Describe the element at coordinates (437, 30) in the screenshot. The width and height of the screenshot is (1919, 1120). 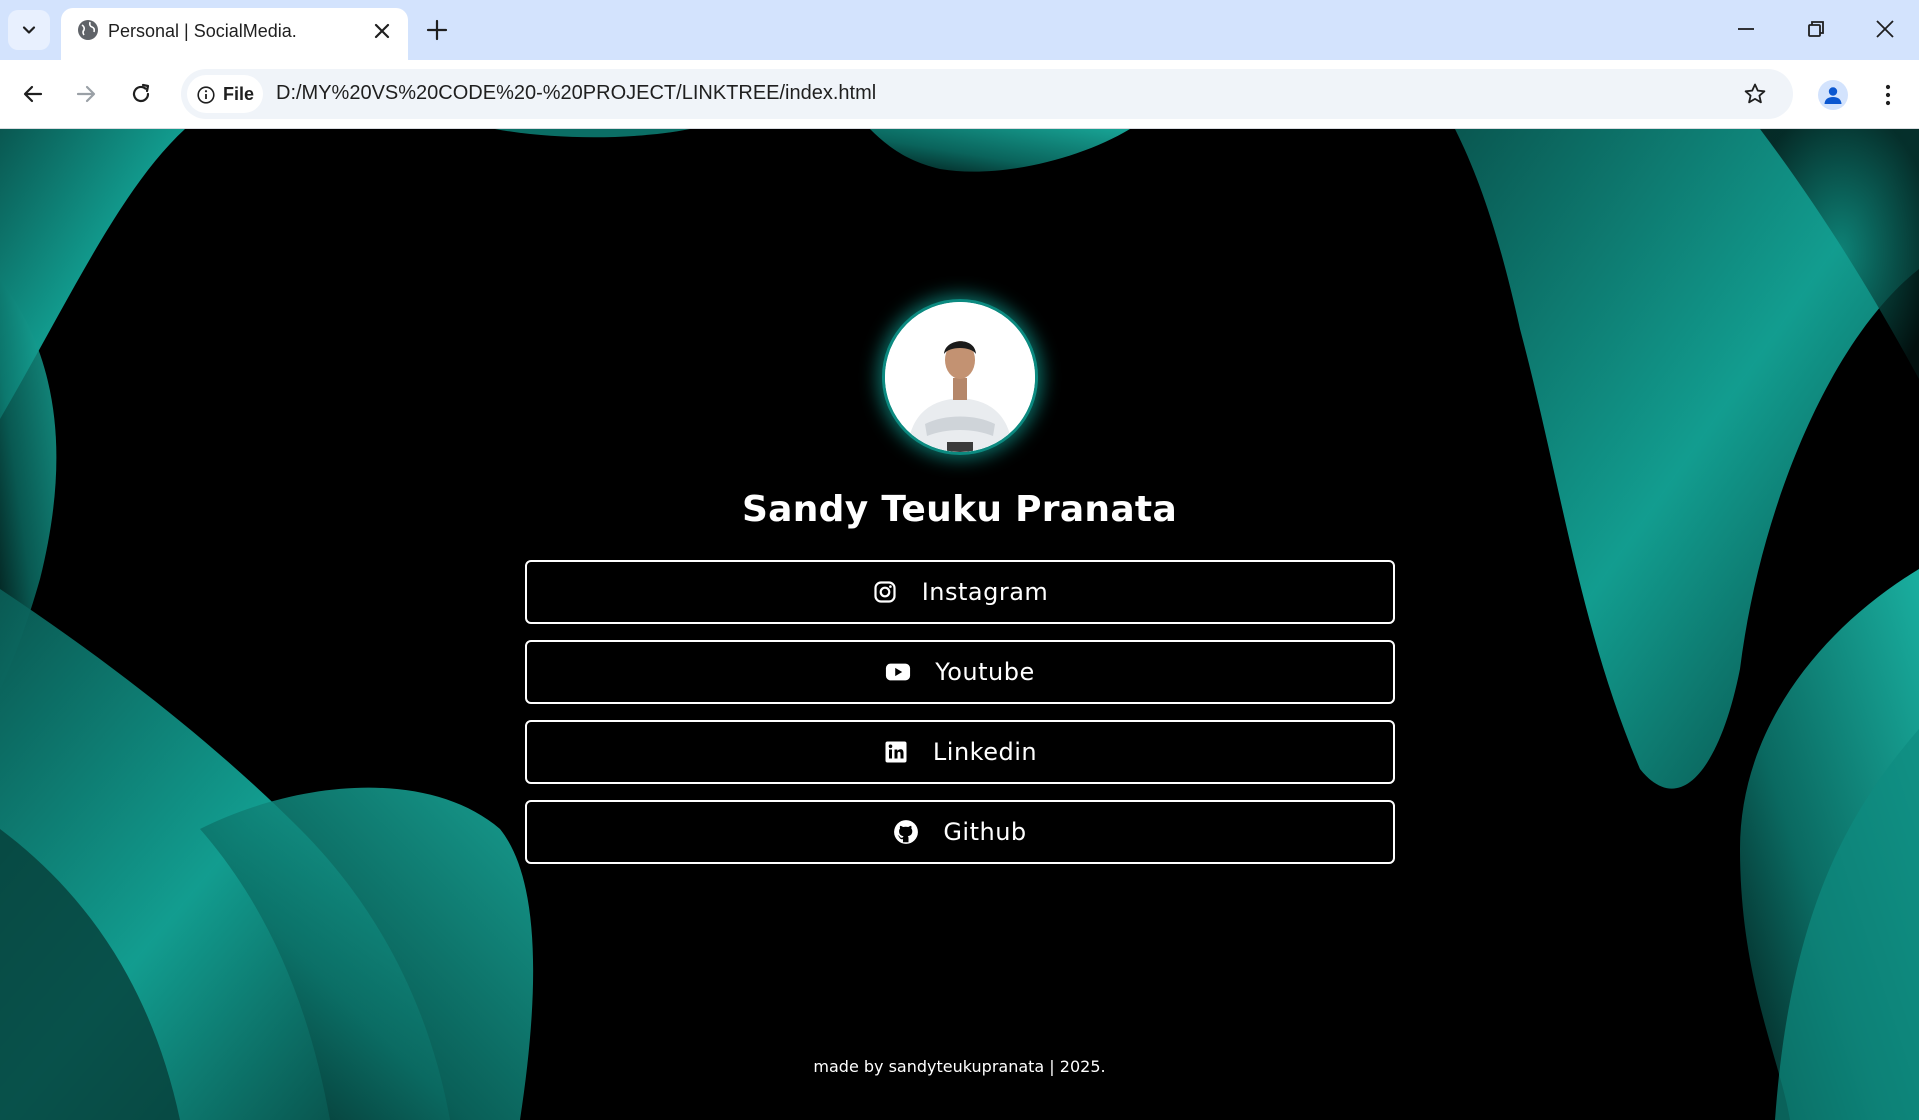
I see `new-tab-icon` at that location.